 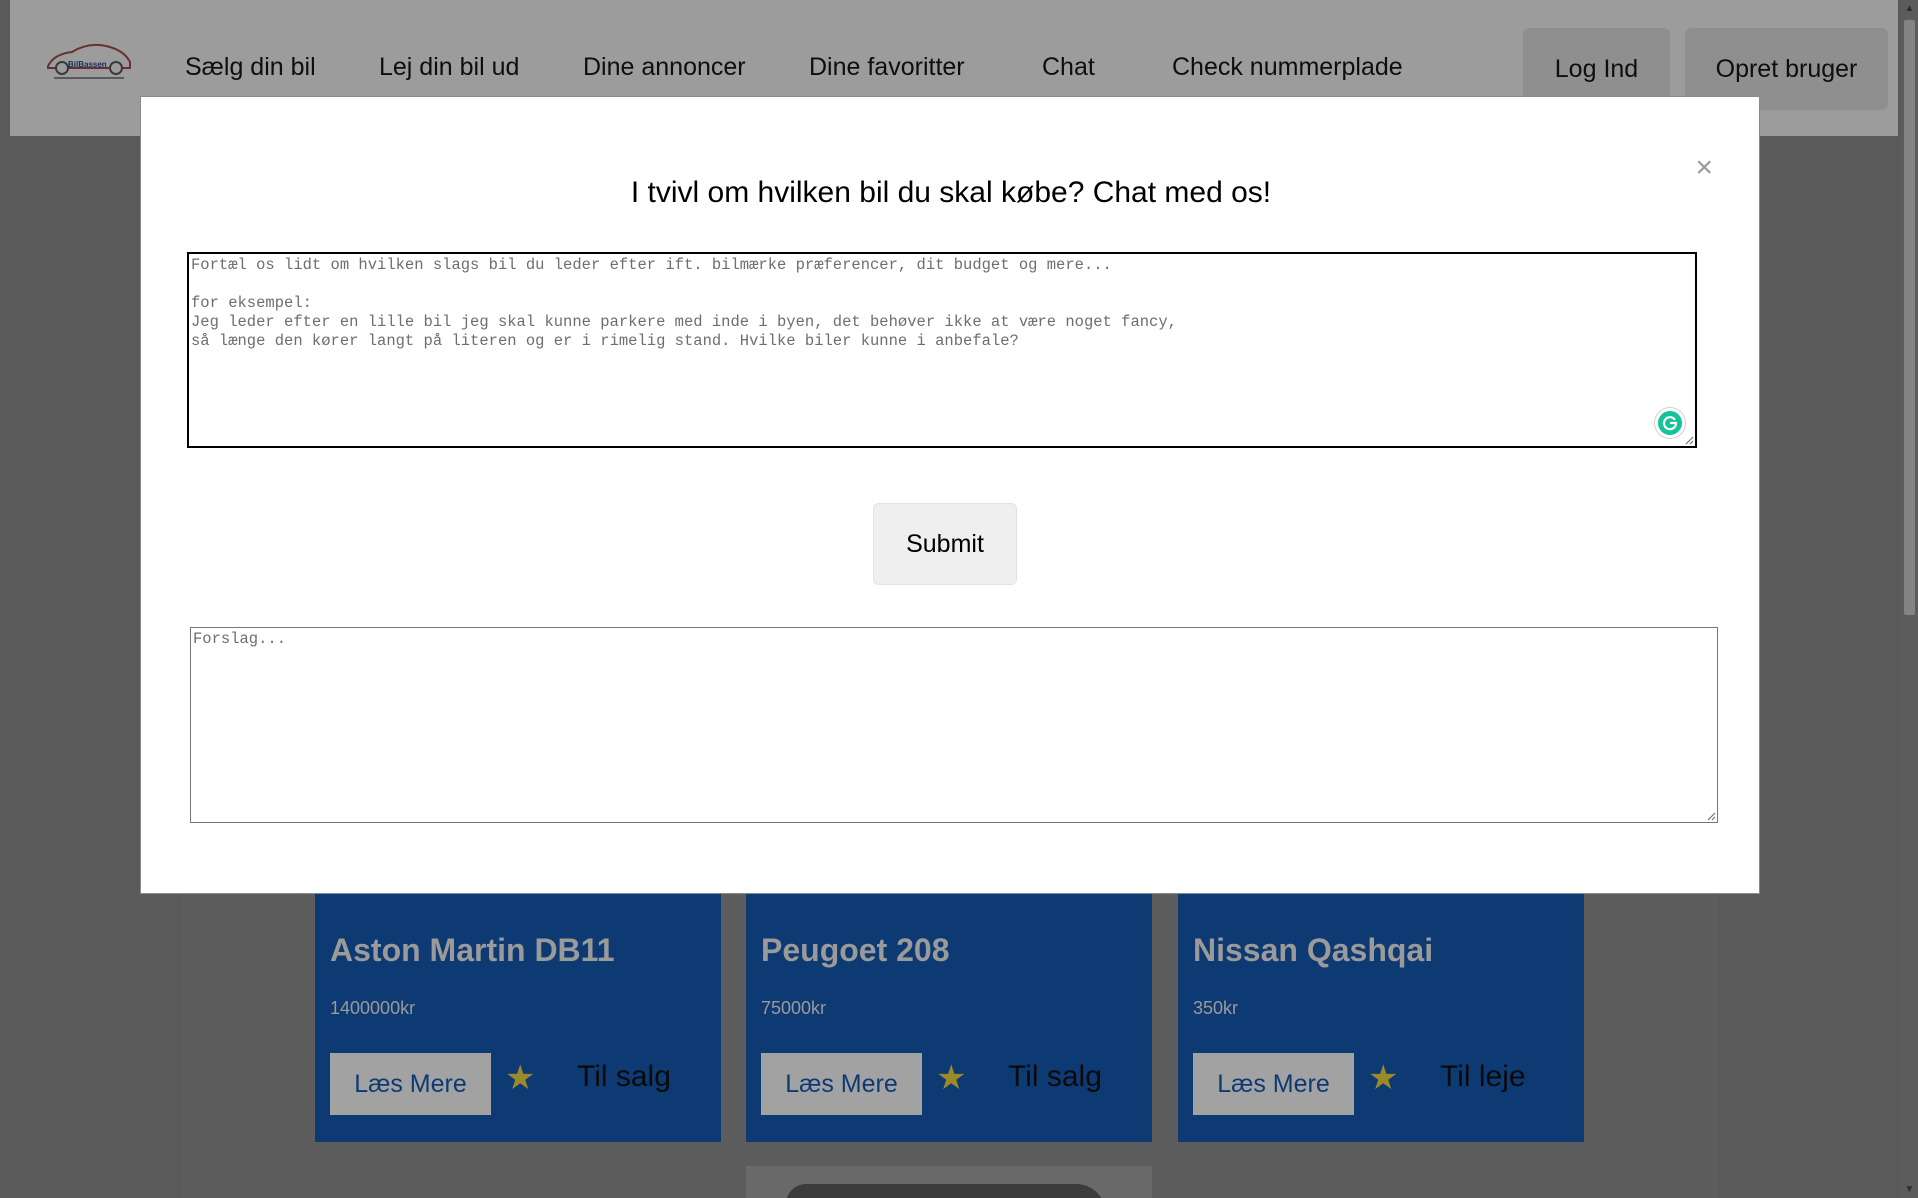 I want to click on query-textarea, so click(x=942, y=350).